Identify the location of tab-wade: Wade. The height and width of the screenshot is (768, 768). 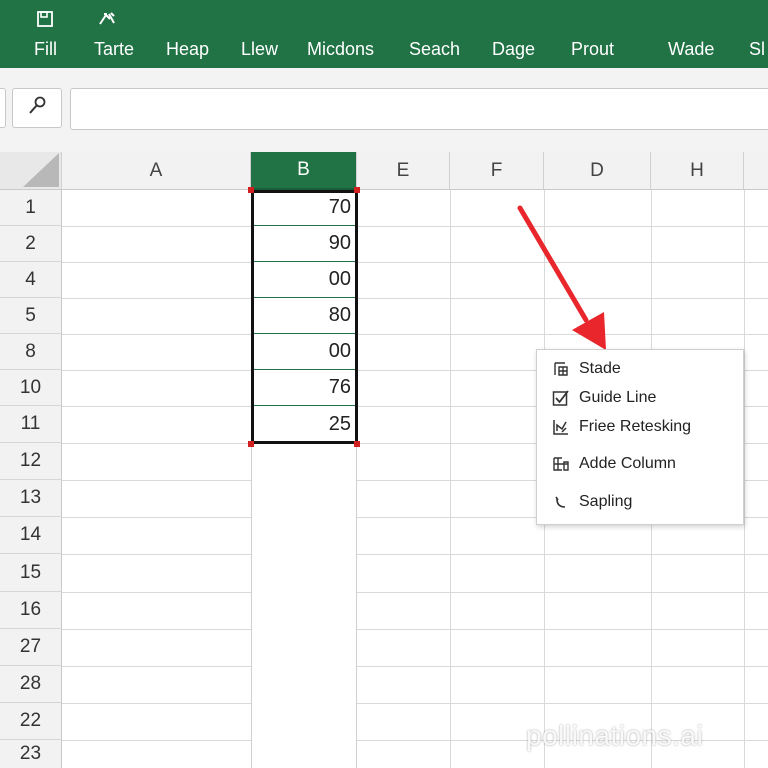
(691, 49).